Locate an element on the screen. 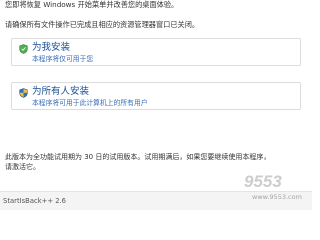  intro-line-1: 您即将恢复 Windows 开始菜单并改善您的桌面体验。 is located at coordinates (92, 4).